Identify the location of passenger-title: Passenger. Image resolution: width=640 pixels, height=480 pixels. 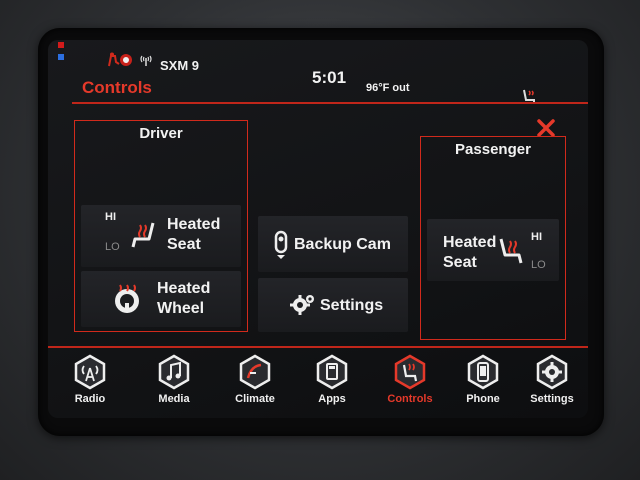
(493, 149).